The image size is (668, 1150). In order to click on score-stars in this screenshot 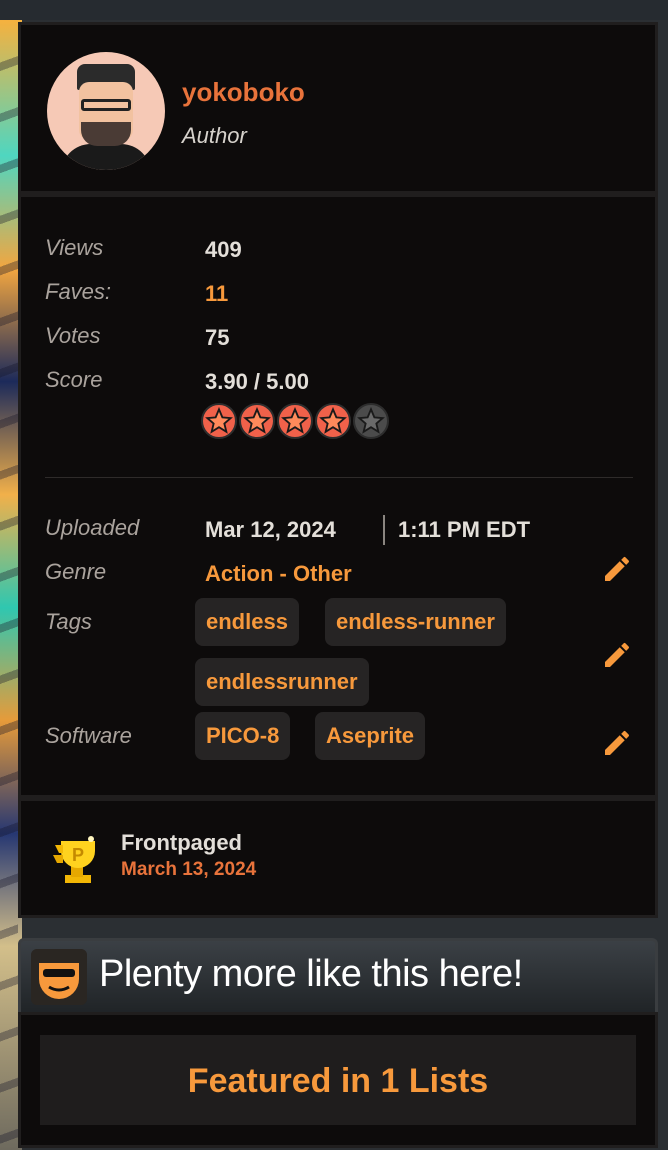, I will do `click(295, 421)`.